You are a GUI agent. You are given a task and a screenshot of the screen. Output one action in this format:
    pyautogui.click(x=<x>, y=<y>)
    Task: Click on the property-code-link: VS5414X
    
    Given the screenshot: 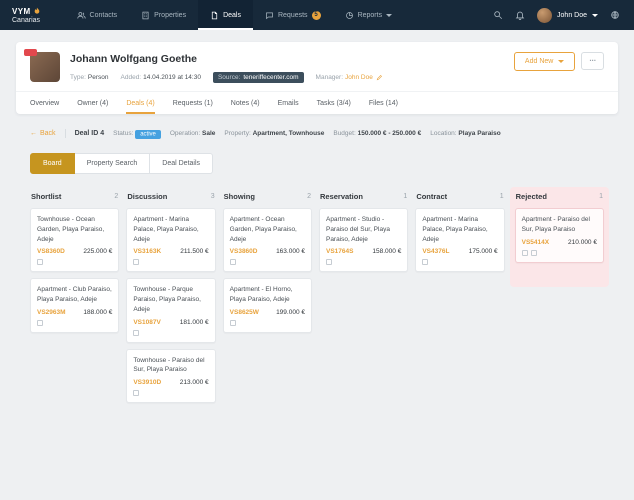 What is the action you would take?
    pyautogui.click(x=535, y=242)
    